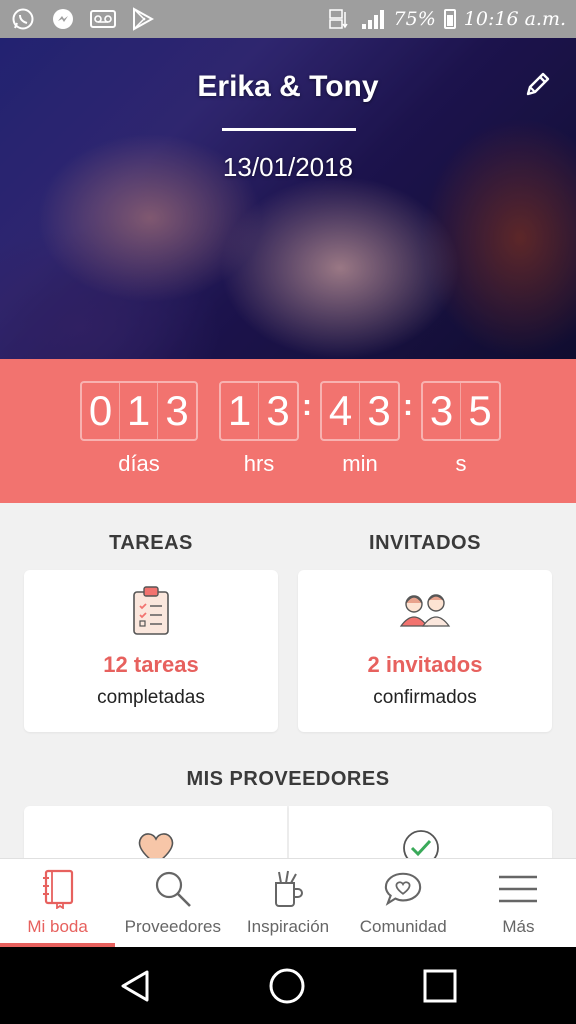  What do you see at coordinates (151, 697) in the screenshot?
I see `tasks-status: completadas` at bounding box center [151, 697].